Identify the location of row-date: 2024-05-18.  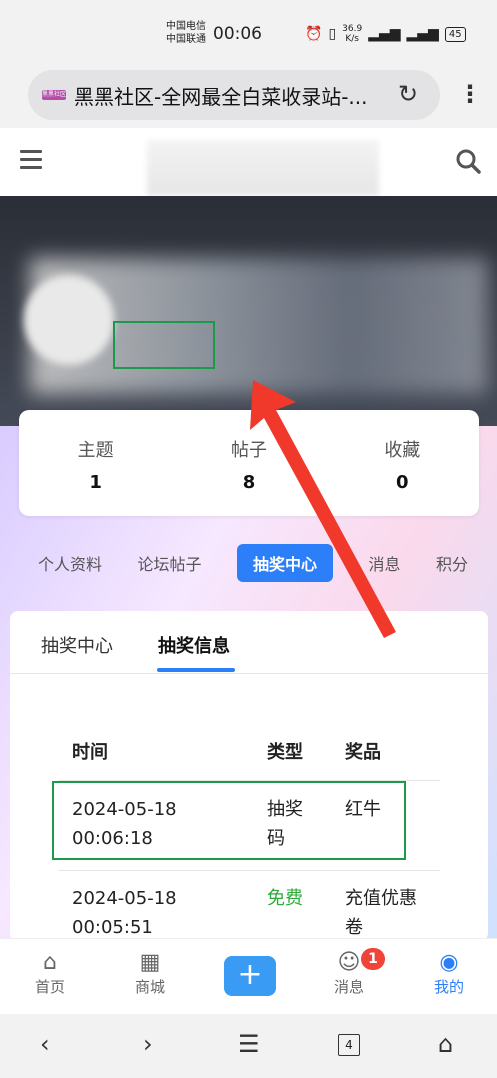
(124, 898).